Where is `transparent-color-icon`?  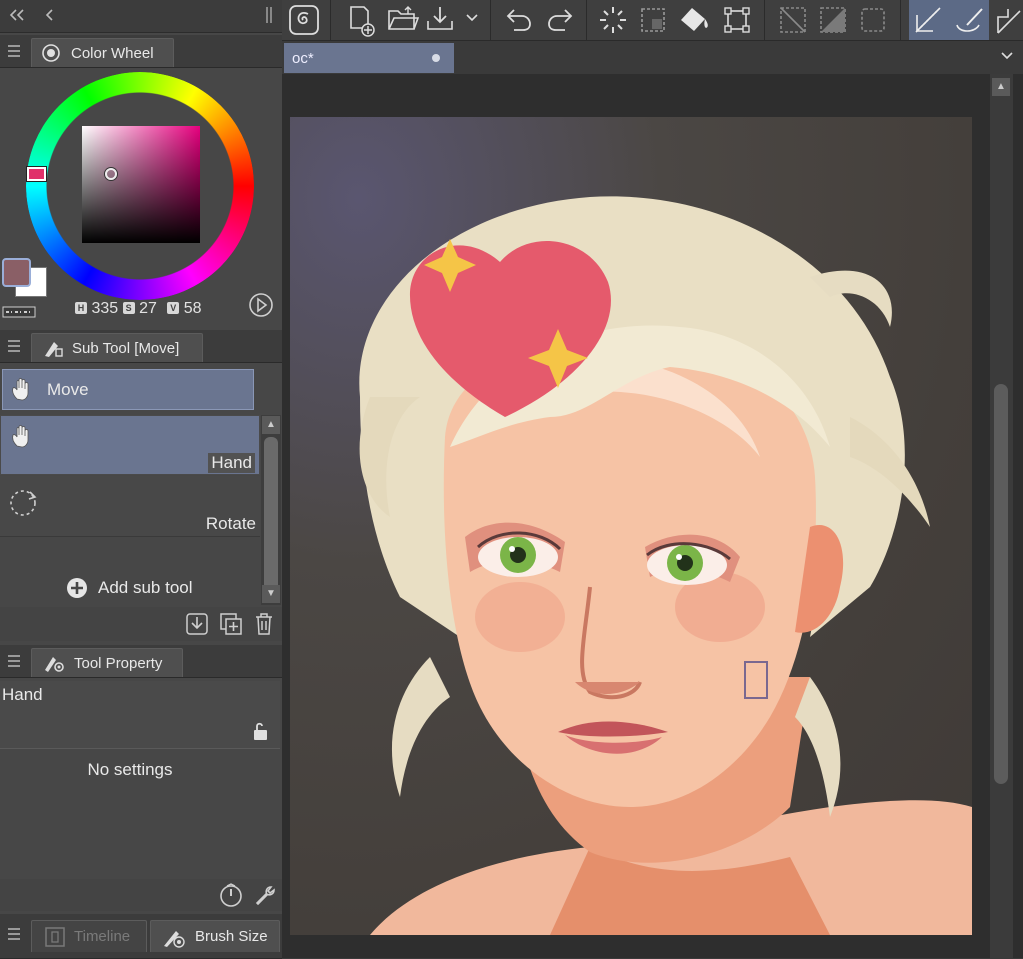 transparent-color-icon is located at coordinates (19, 312).